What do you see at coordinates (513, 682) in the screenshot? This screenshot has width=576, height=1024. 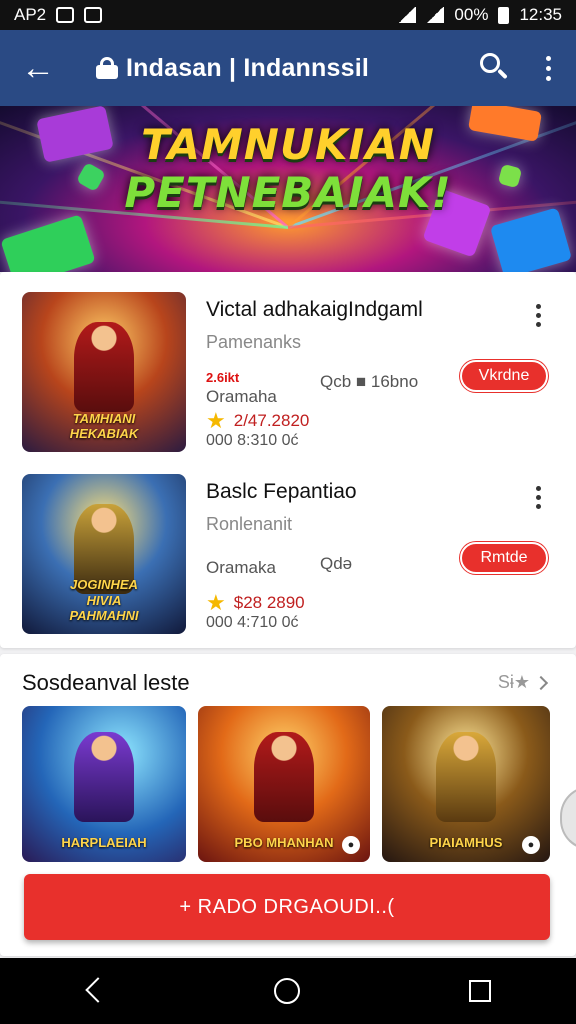 I see `see-all-label: Sɨ★` at bounding box center [513, 682].